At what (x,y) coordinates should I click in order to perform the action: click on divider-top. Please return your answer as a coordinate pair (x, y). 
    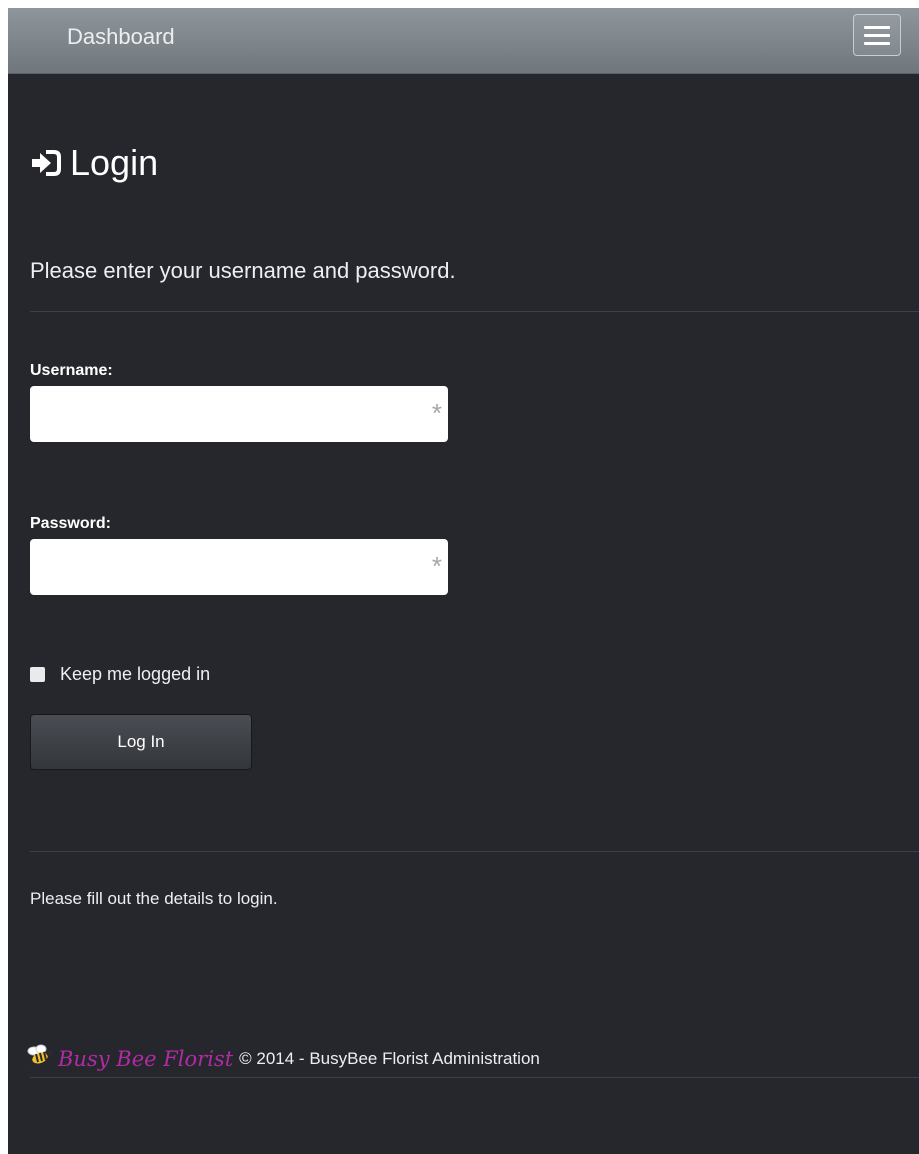
    Looking at the image, I should click on (474, 311).